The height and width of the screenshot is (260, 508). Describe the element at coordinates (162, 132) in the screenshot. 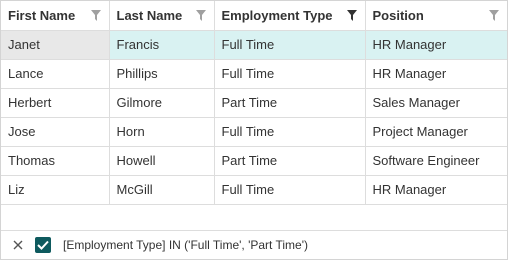

I see `cell-last-name: Horn` at that location.